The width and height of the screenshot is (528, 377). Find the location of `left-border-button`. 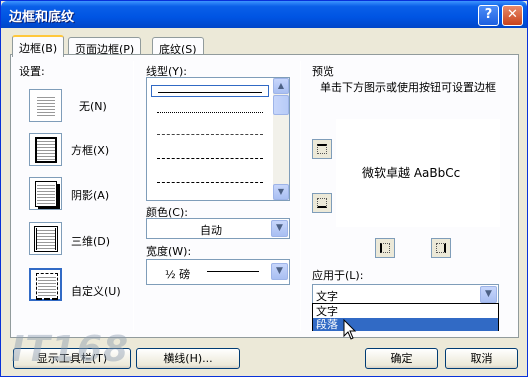

left-border-button is located at coordinates (385, 248).